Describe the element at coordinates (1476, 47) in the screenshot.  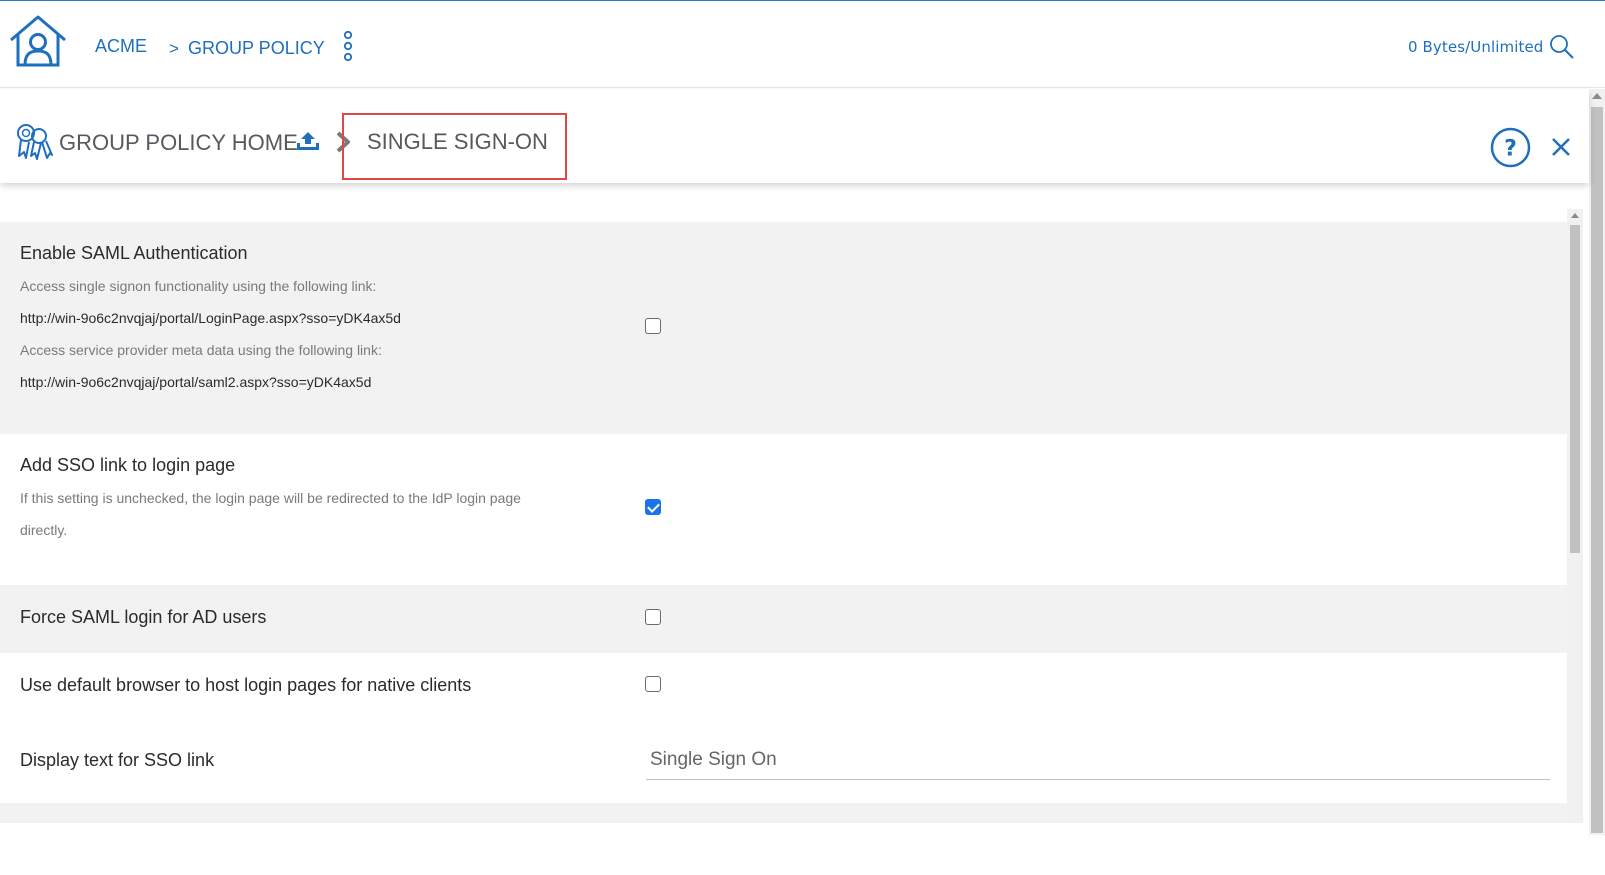
I see `storage-usage: 0 Bytes/Unlimited` at that location.